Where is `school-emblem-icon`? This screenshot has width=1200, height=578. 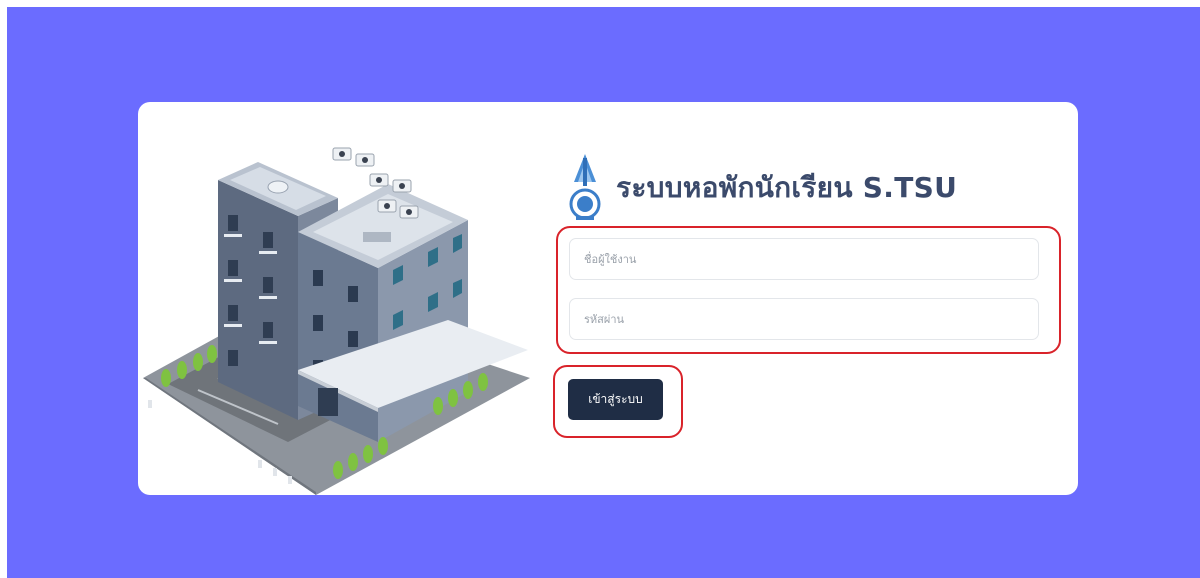
school-emblem-icon is located at coordinates (585, 187).